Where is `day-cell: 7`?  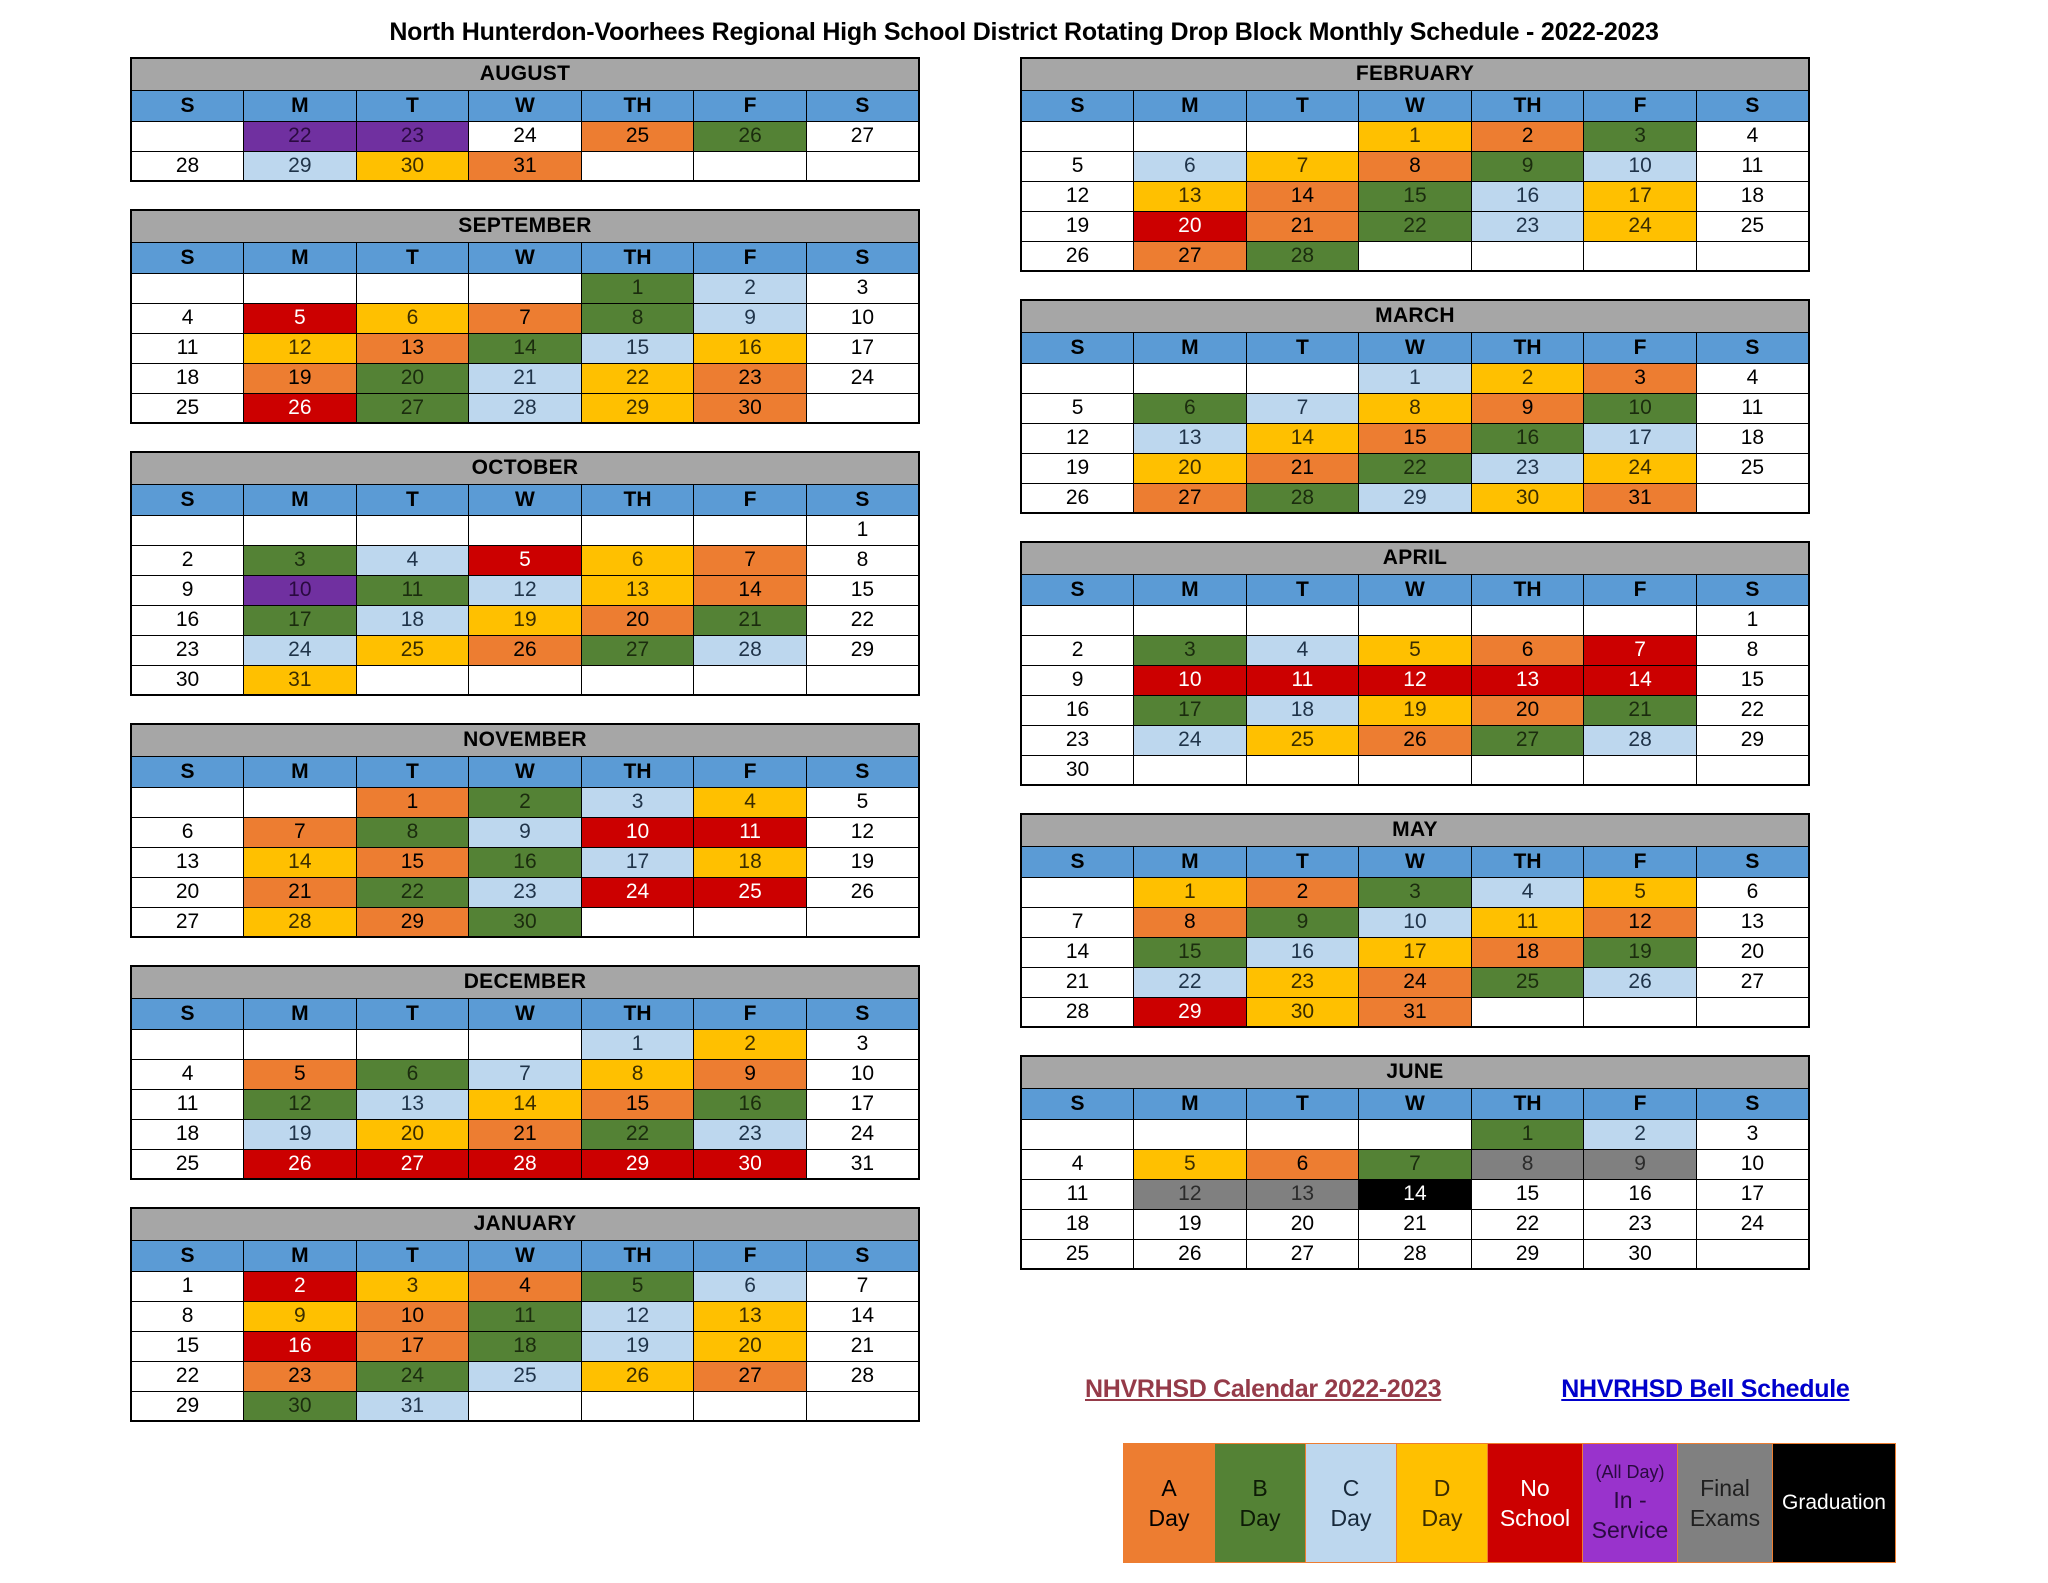
day-cell: 7 is located at coordinates (525, 318).